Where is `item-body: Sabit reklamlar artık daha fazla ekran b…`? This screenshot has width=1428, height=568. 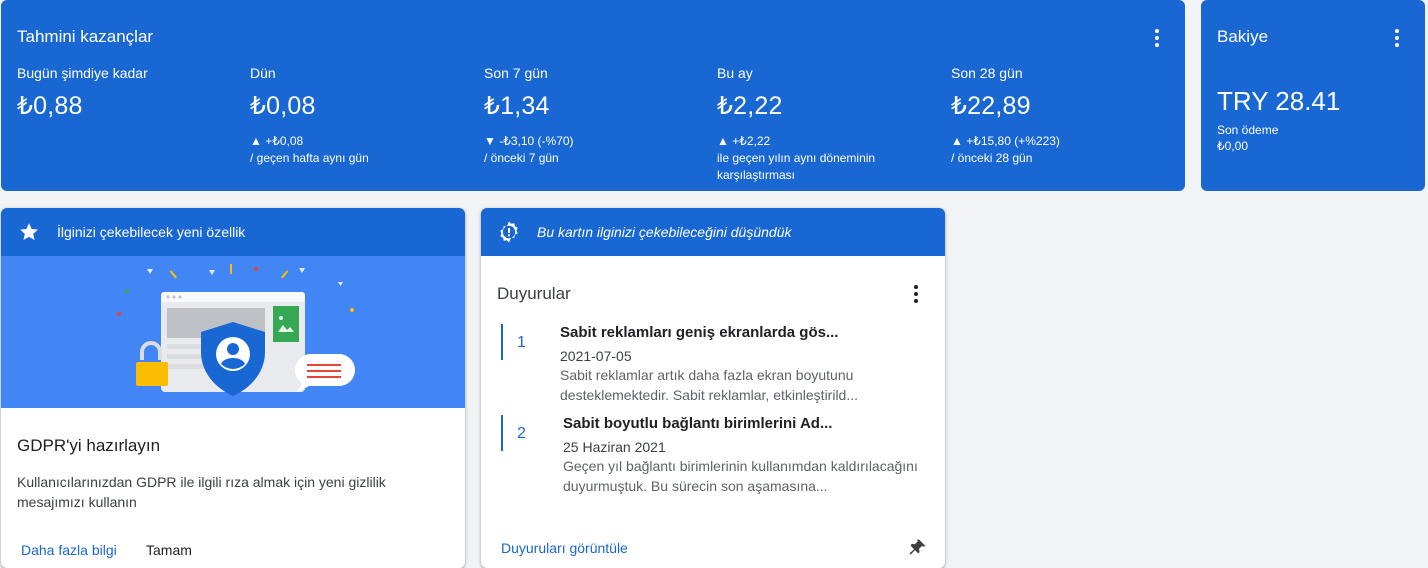
item-body: Sabit reklamlar artık daha fazla ekran b… is located at coordinates (709, 385).